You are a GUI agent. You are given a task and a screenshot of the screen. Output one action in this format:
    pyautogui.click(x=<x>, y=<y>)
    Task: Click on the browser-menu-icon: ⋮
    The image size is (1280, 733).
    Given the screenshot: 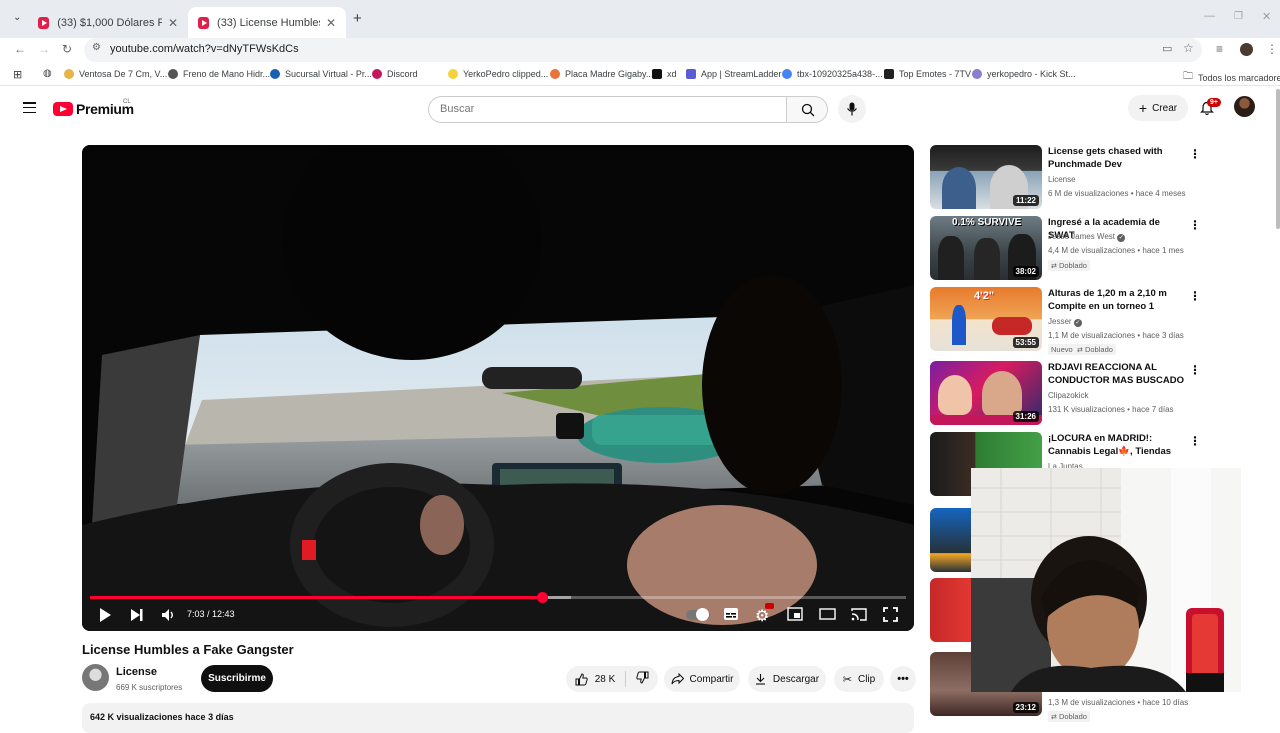 What is the action you would take?
    pyautogui.click(x=1272, y=49)
    